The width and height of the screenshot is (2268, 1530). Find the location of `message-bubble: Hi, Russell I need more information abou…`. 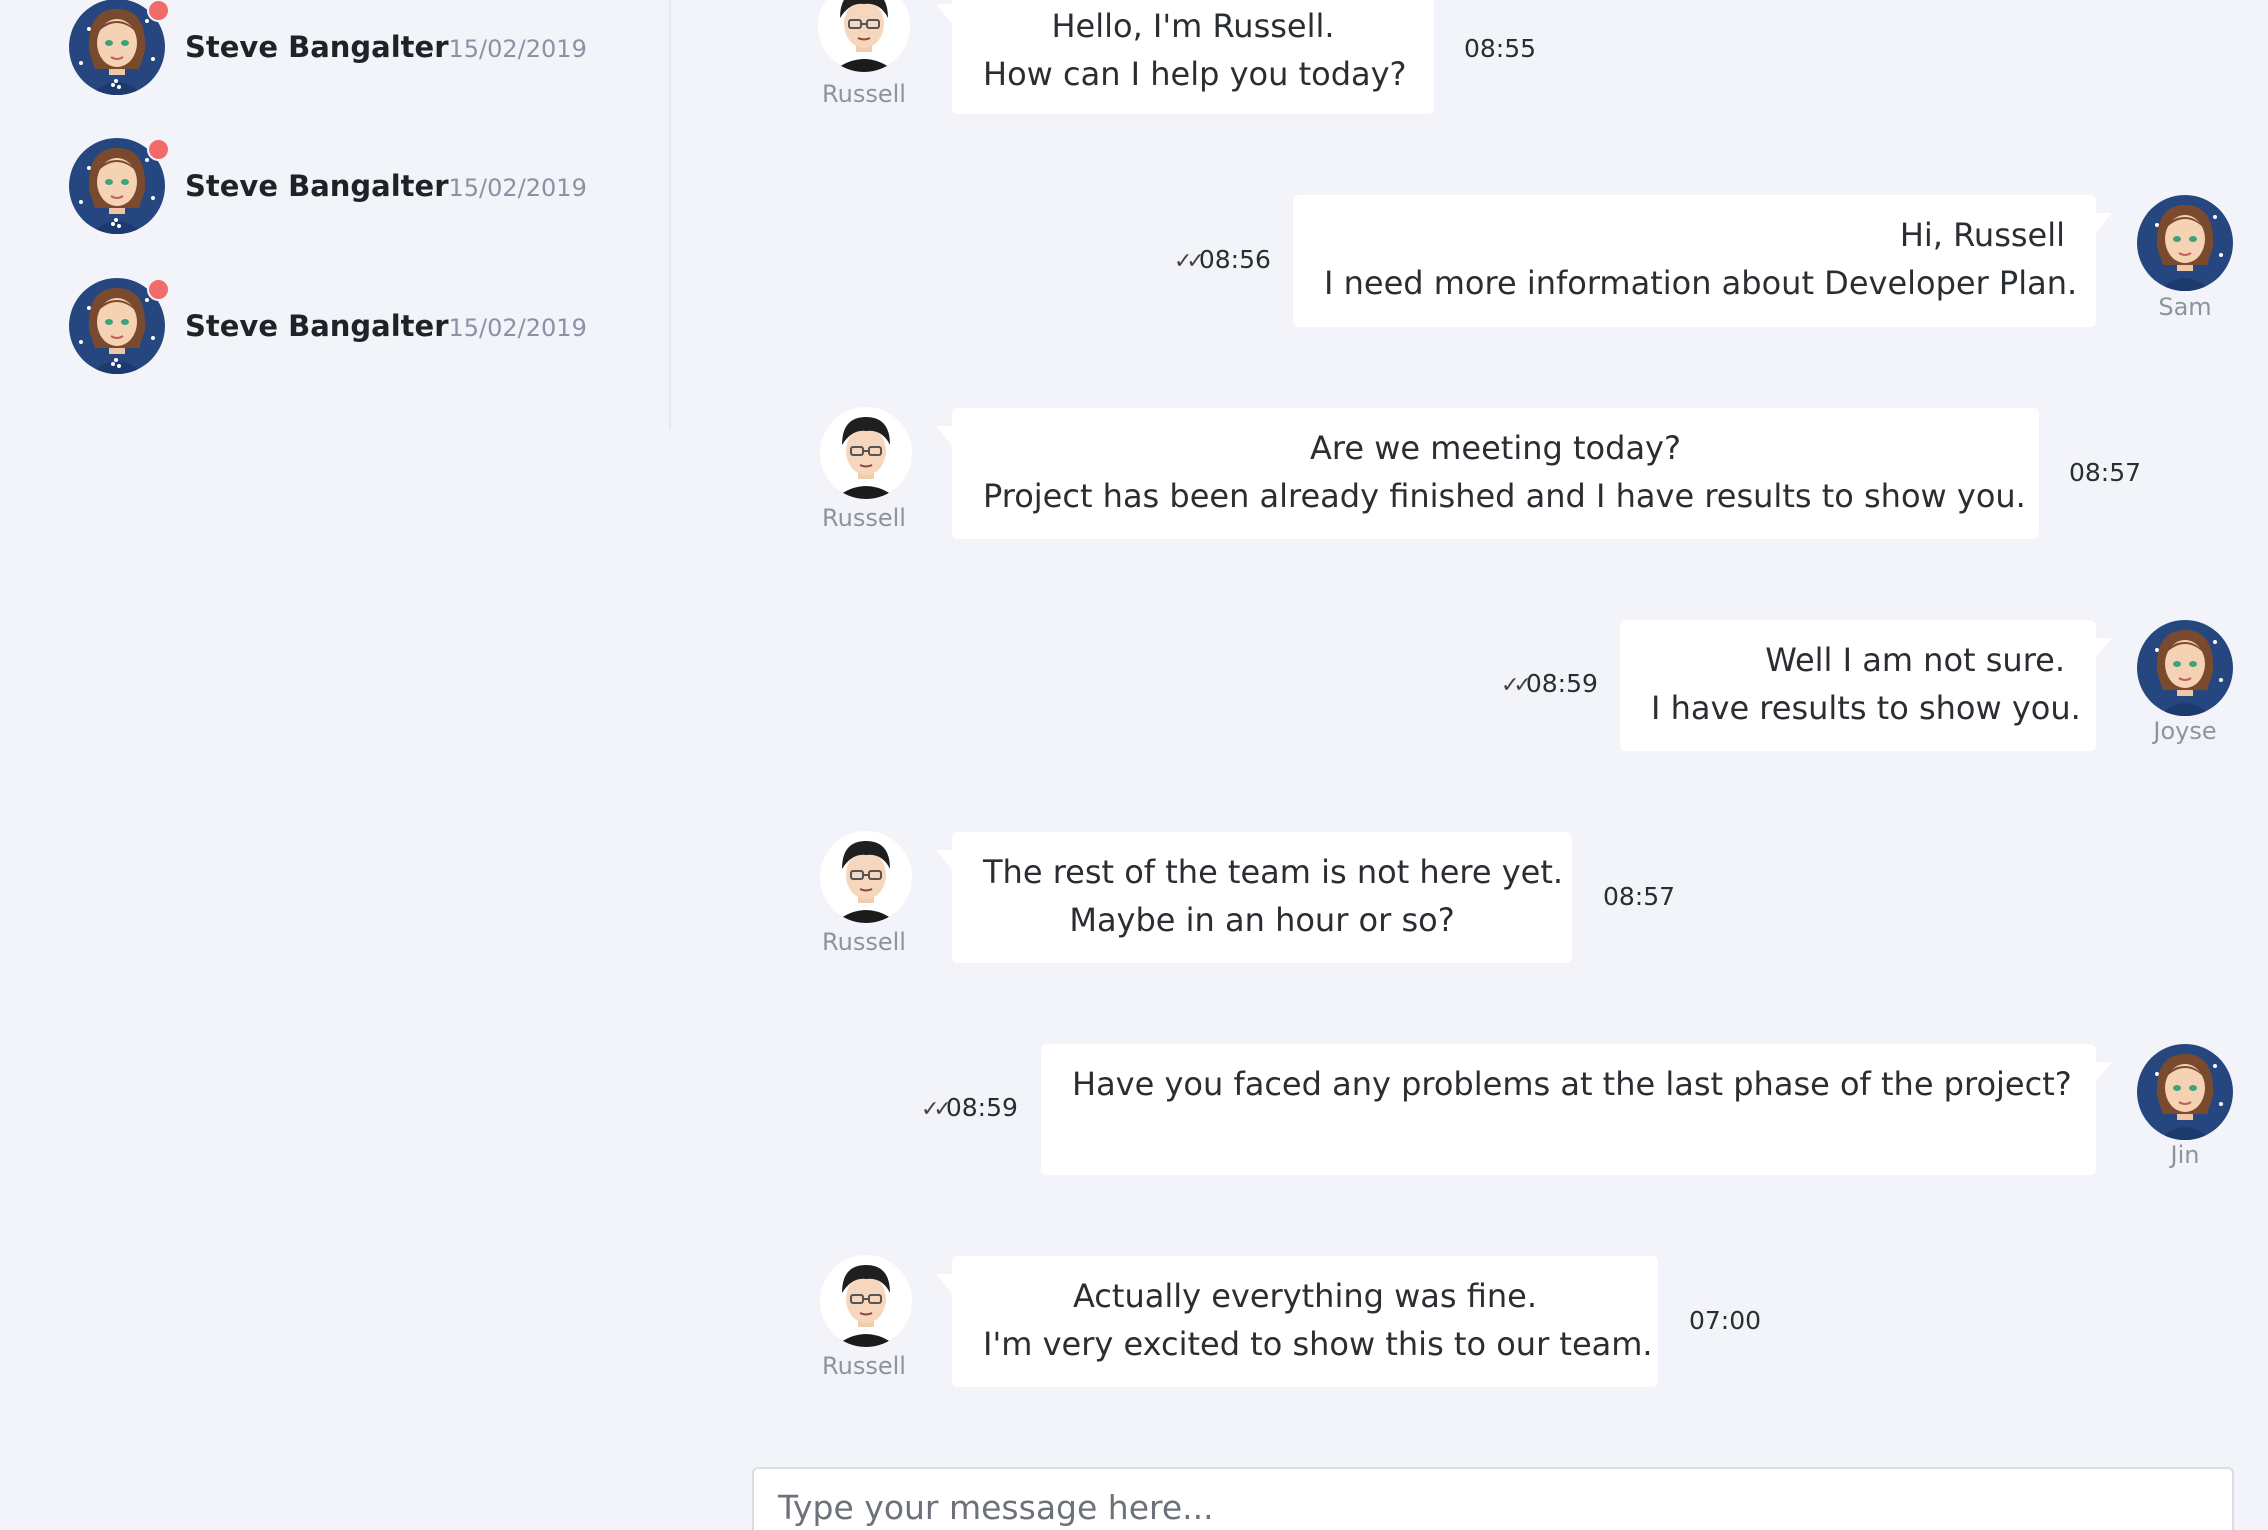

message-bubble: Hi, Russell I need more information abou… is located at coordinates (1702, 261).